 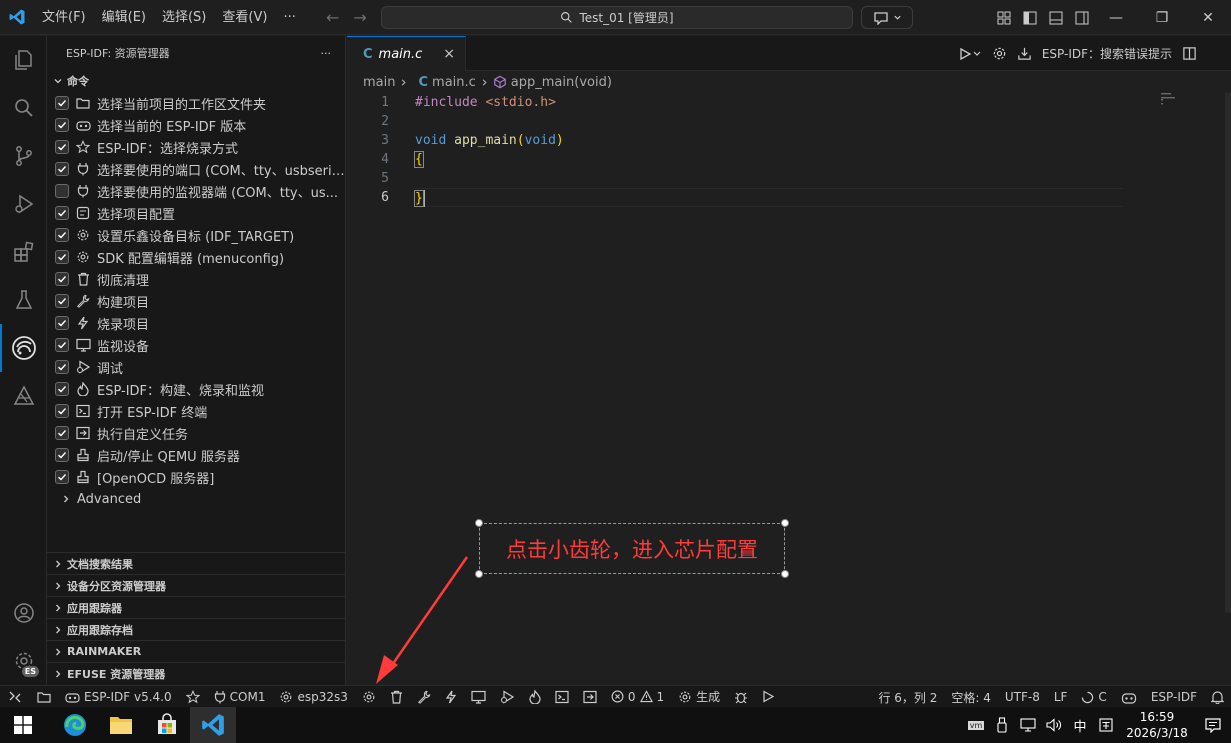 I want to click on minimize-icon: —, so click(x=1116, y=17).